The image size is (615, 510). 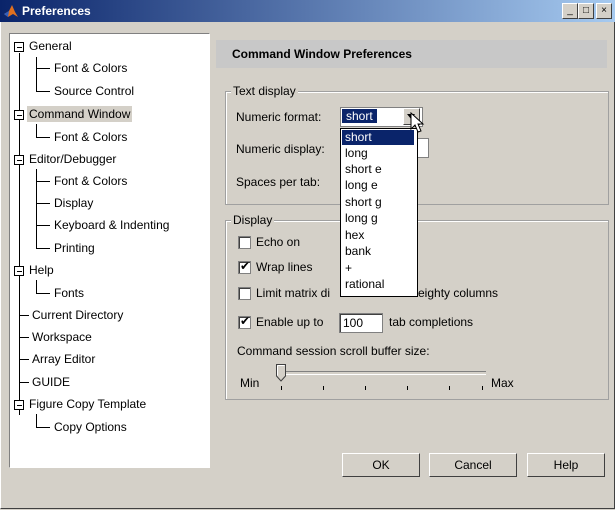 I want to click on tree-item-copy-options: Copy Options, so click(x=90, y=427).